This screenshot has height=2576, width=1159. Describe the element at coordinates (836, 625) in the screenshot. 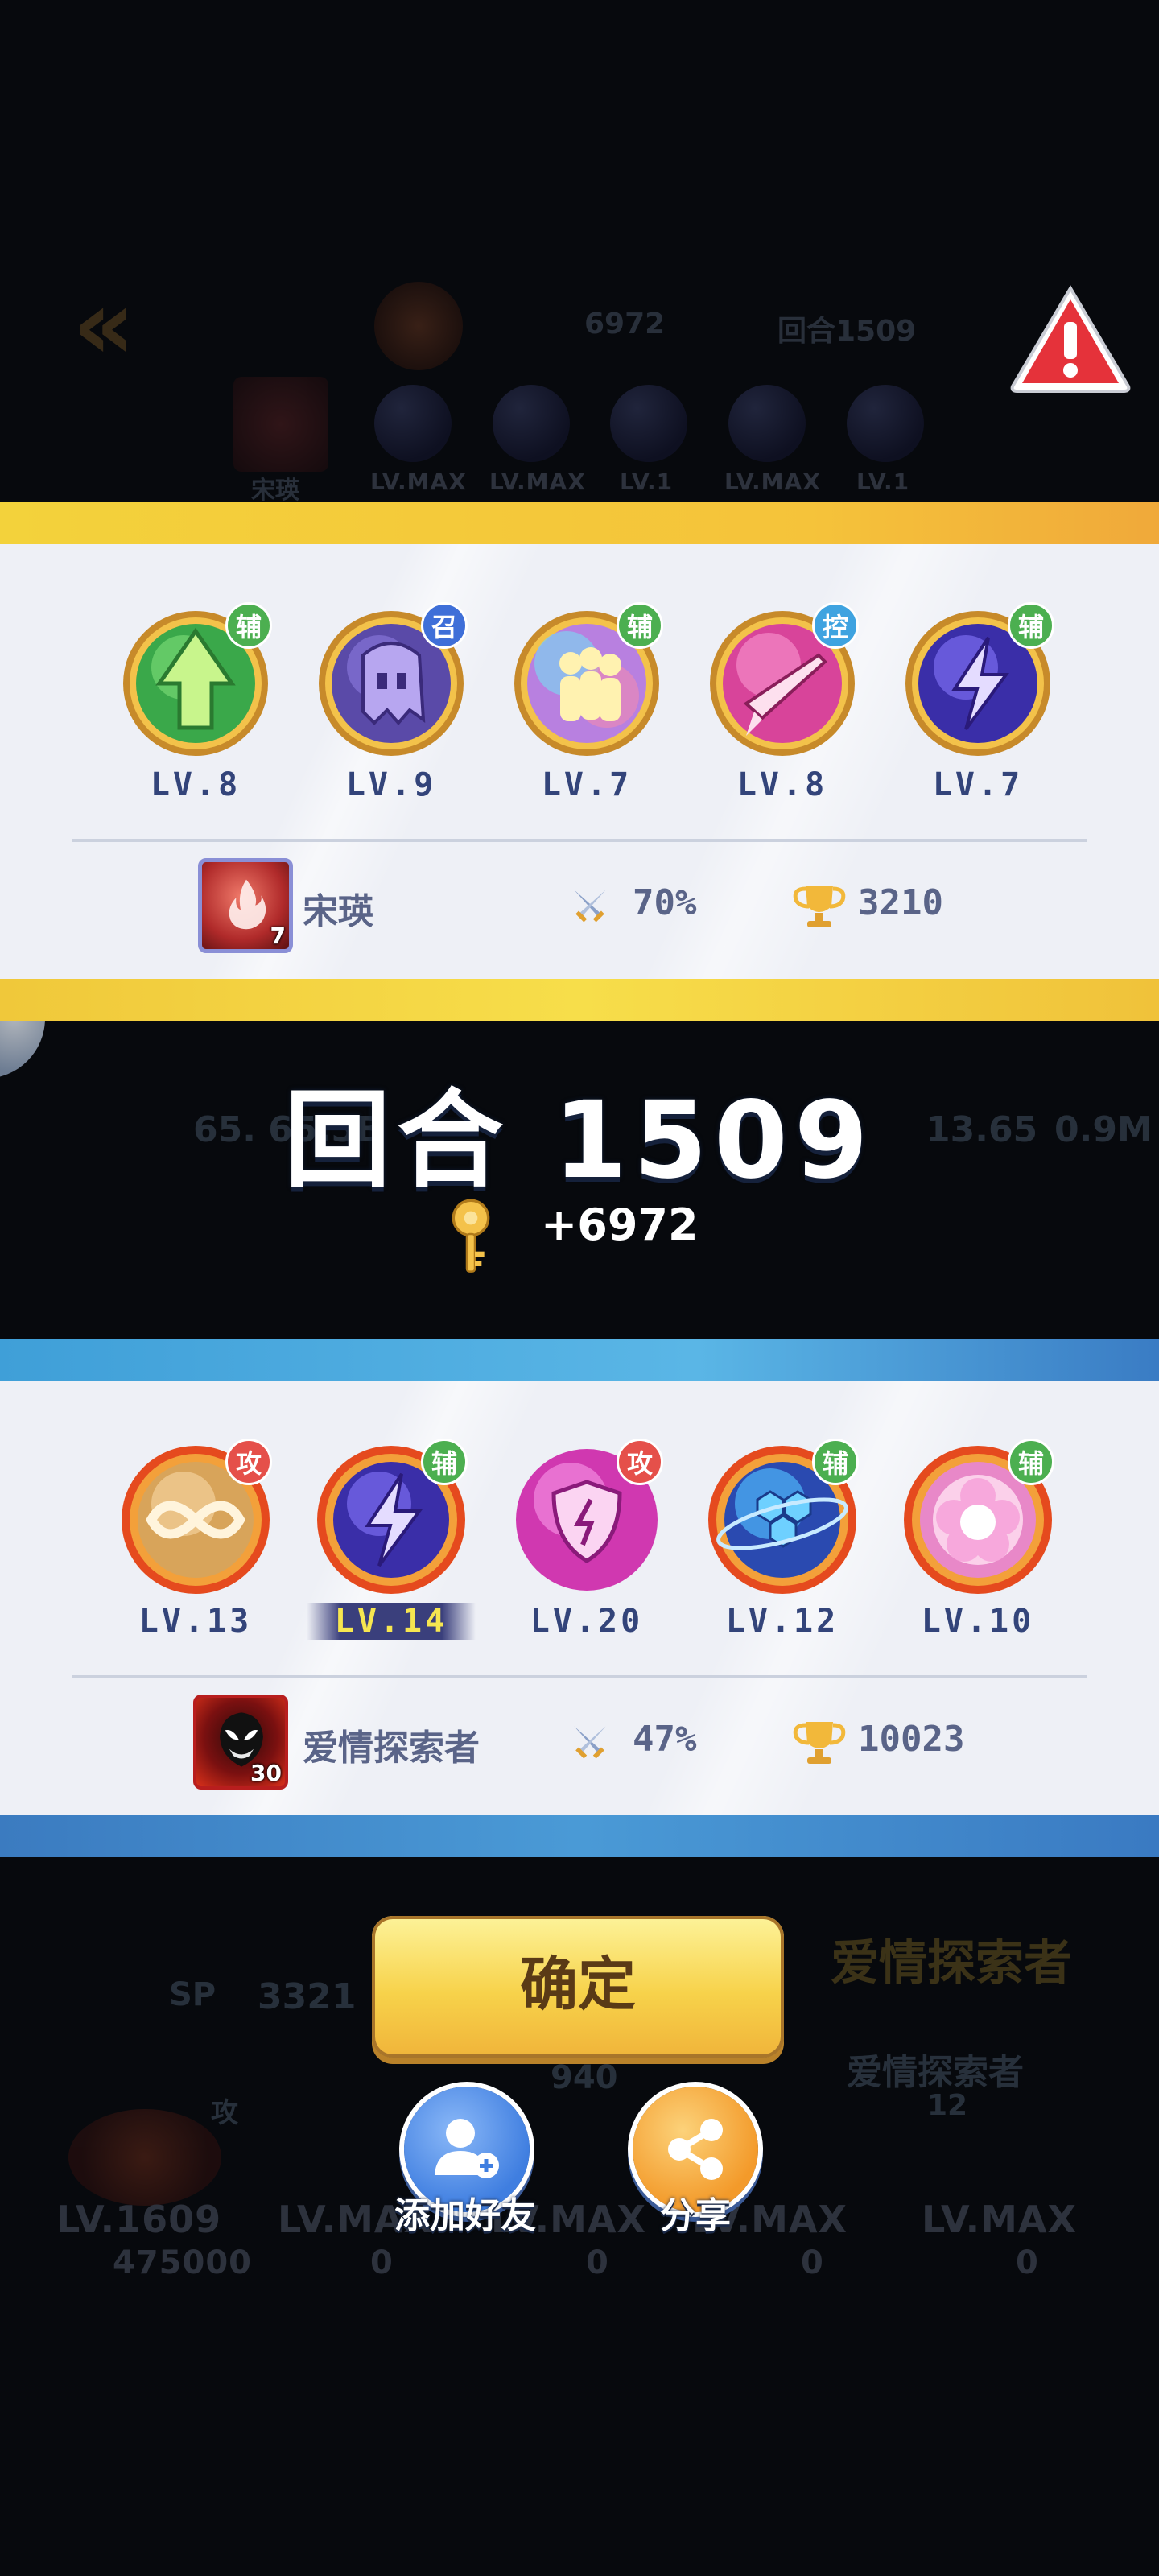

I see `skill-type-badge: 控` at that location.